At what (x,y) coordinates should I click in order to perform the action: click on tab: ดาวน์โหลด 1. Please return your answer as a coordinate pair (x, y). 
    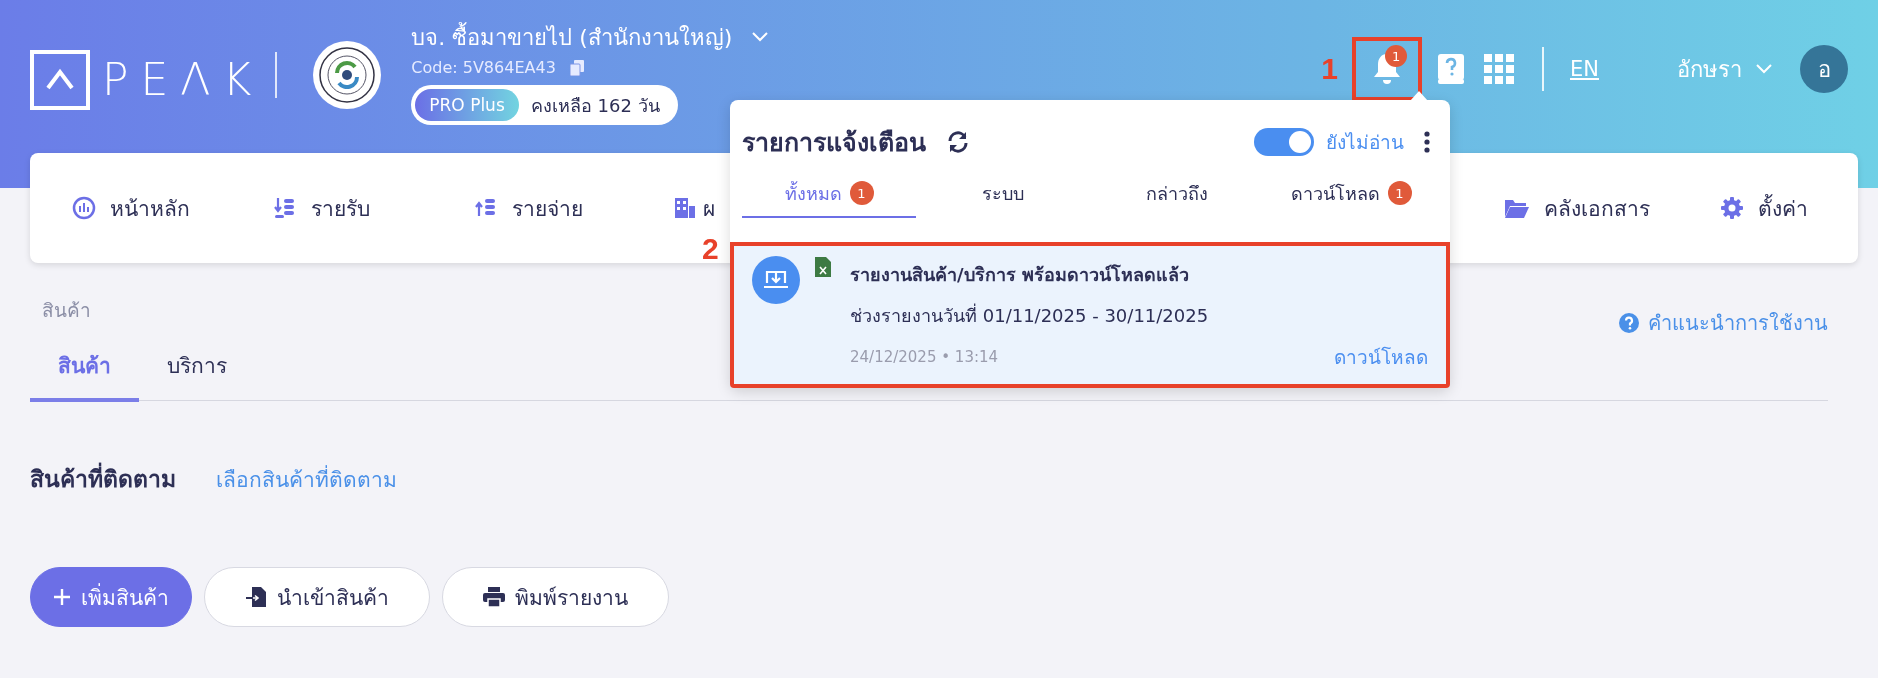
    Looking at the image, I should click on (1351, 194).